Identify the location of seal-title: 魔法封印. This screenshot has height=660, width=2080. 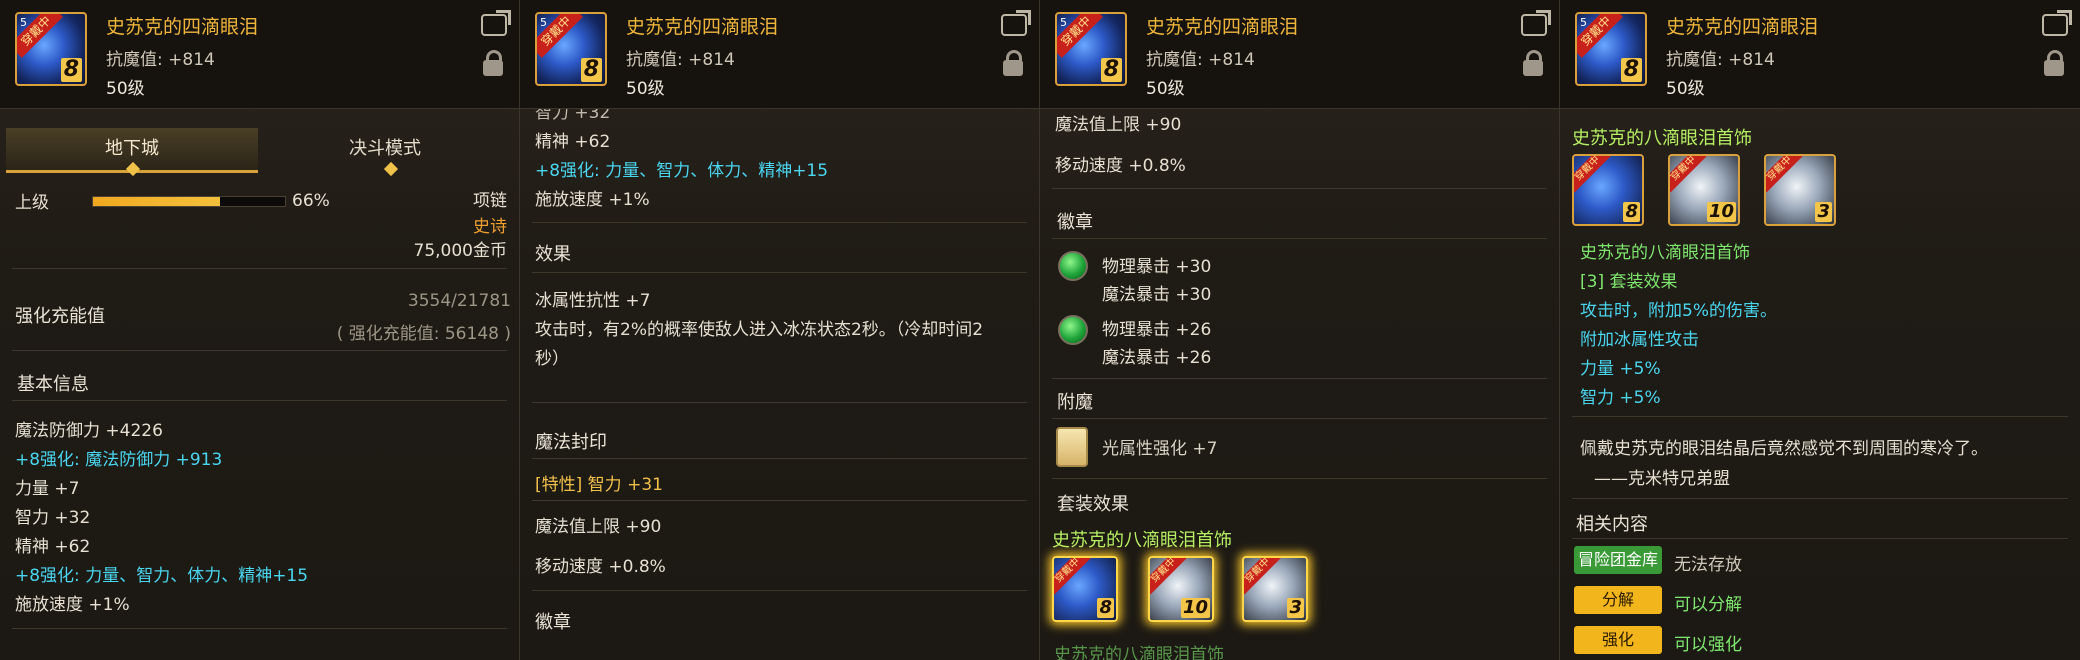
(571, 442).